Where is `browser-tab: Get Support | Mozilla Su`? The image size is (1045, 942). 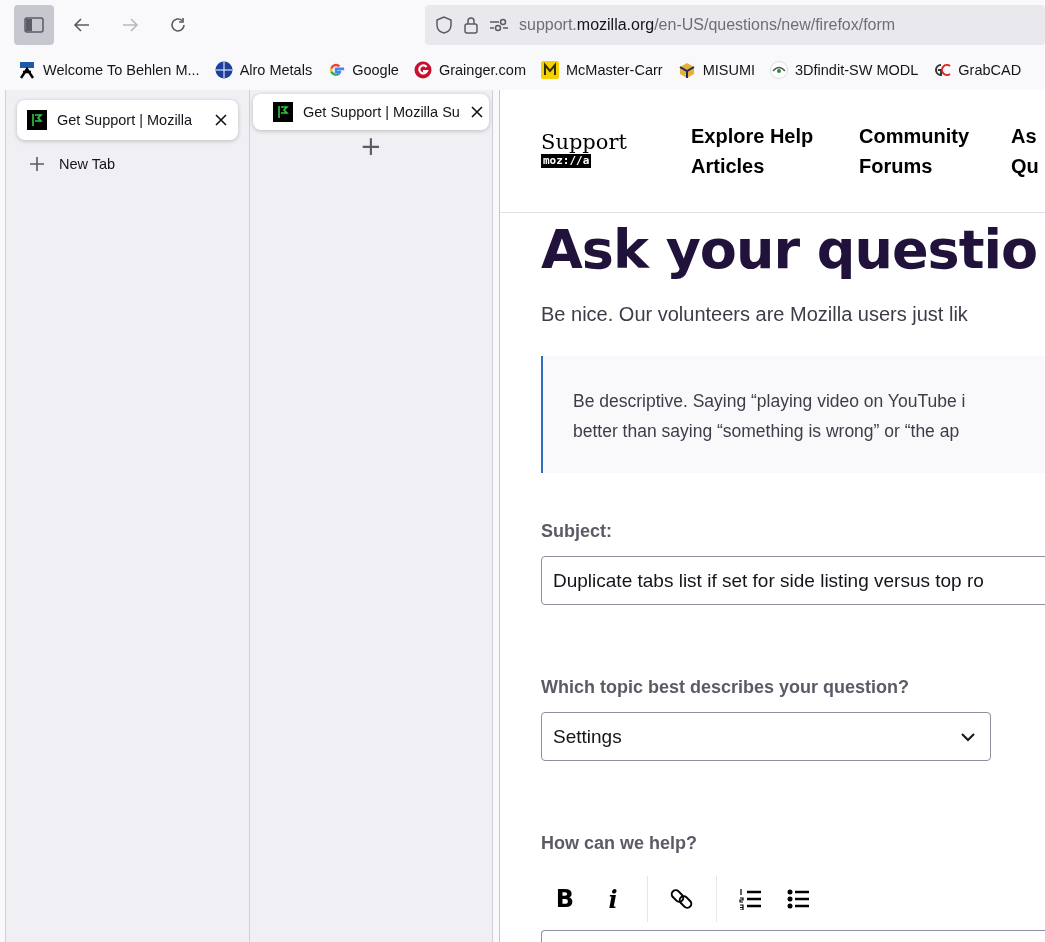
browser-tab: Get Support | Mozilla Su is located at coordinates (371, 112).